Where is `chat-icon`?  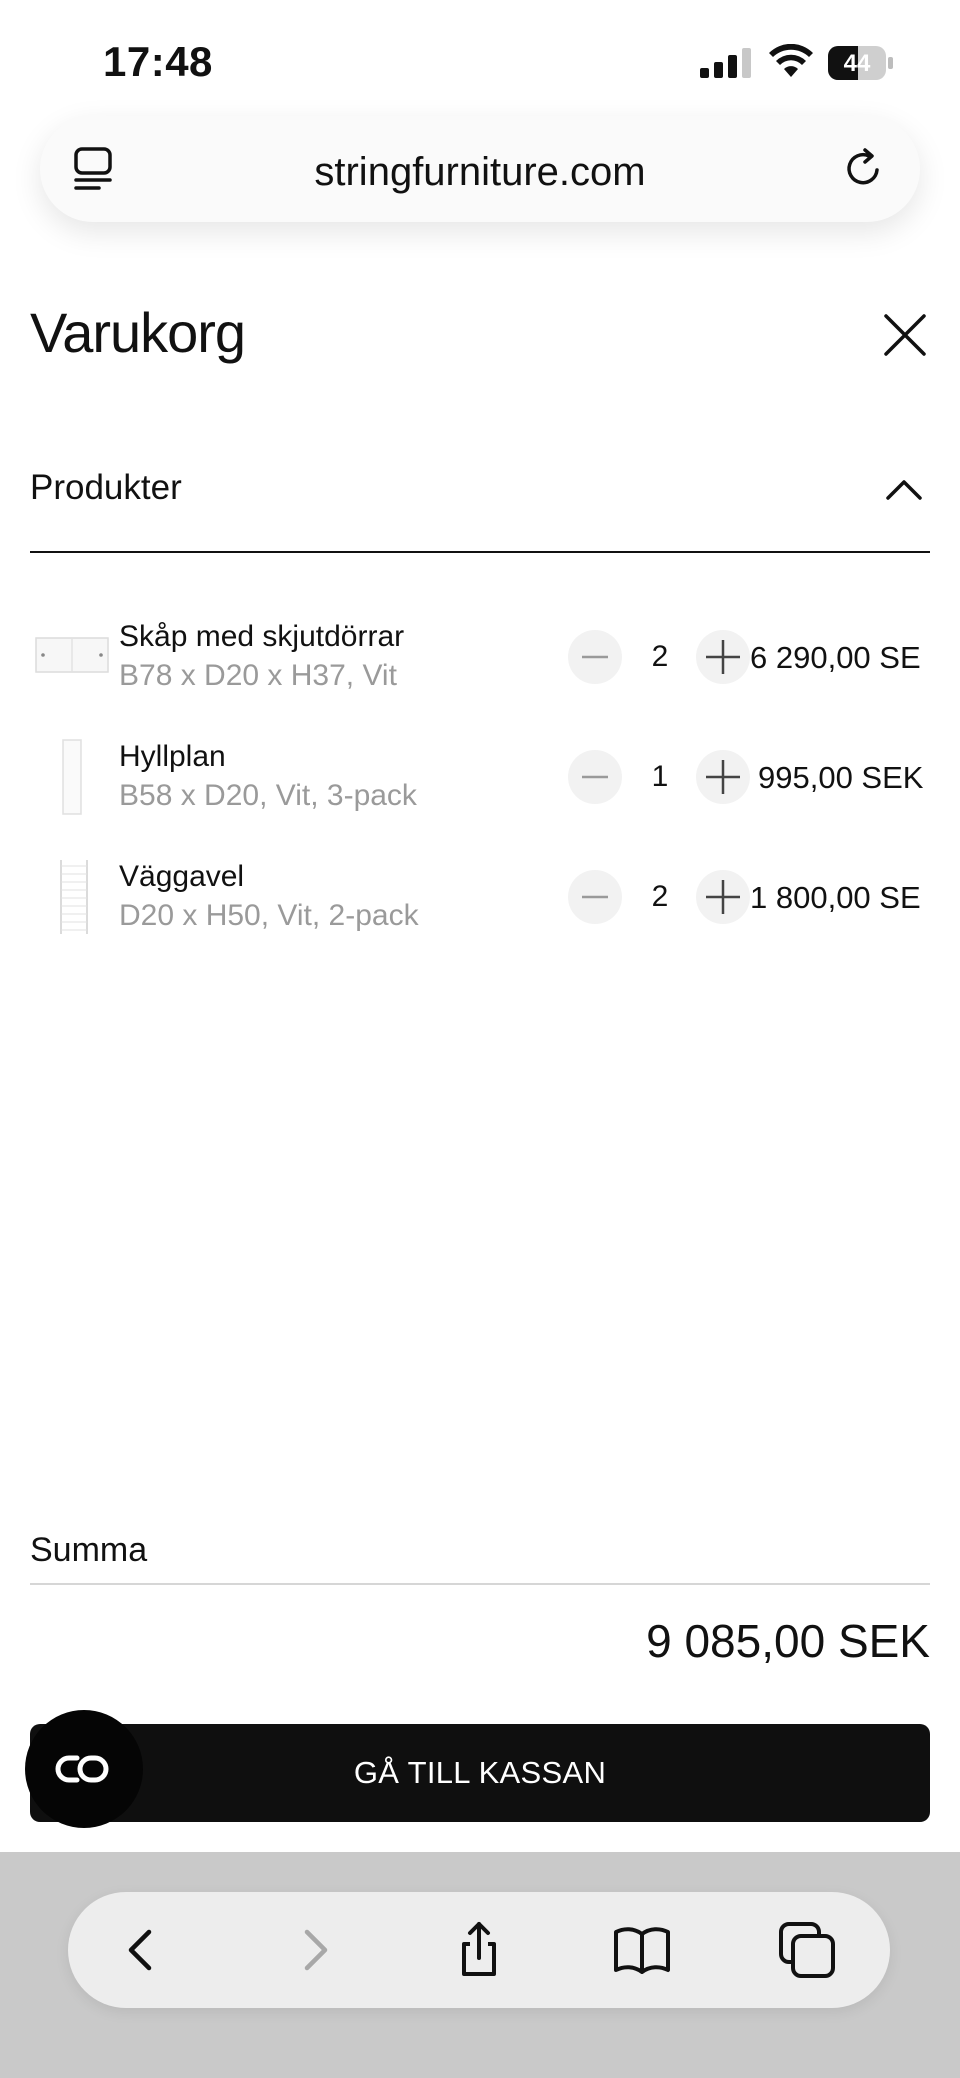 chat-icon is located at coordinates (82, 1769).